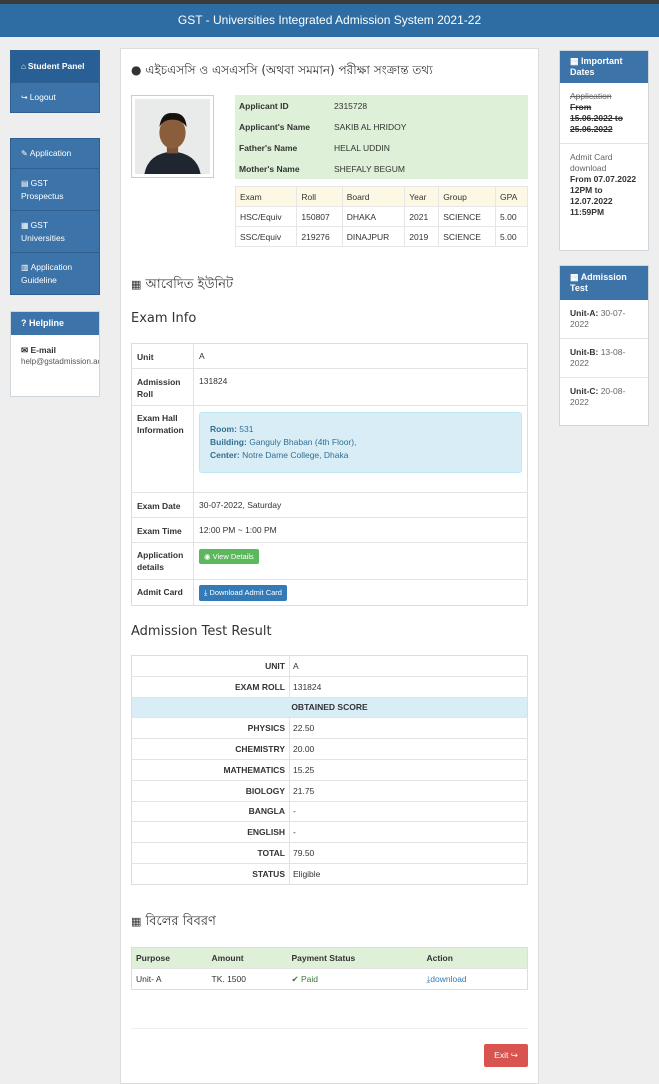 This screenshot has width=659, height=1084. What do you see at coordinates (329, 728) in the screenshot?
I see `table-row: PHYSICS 22.50` at bounding box center [329, 728].